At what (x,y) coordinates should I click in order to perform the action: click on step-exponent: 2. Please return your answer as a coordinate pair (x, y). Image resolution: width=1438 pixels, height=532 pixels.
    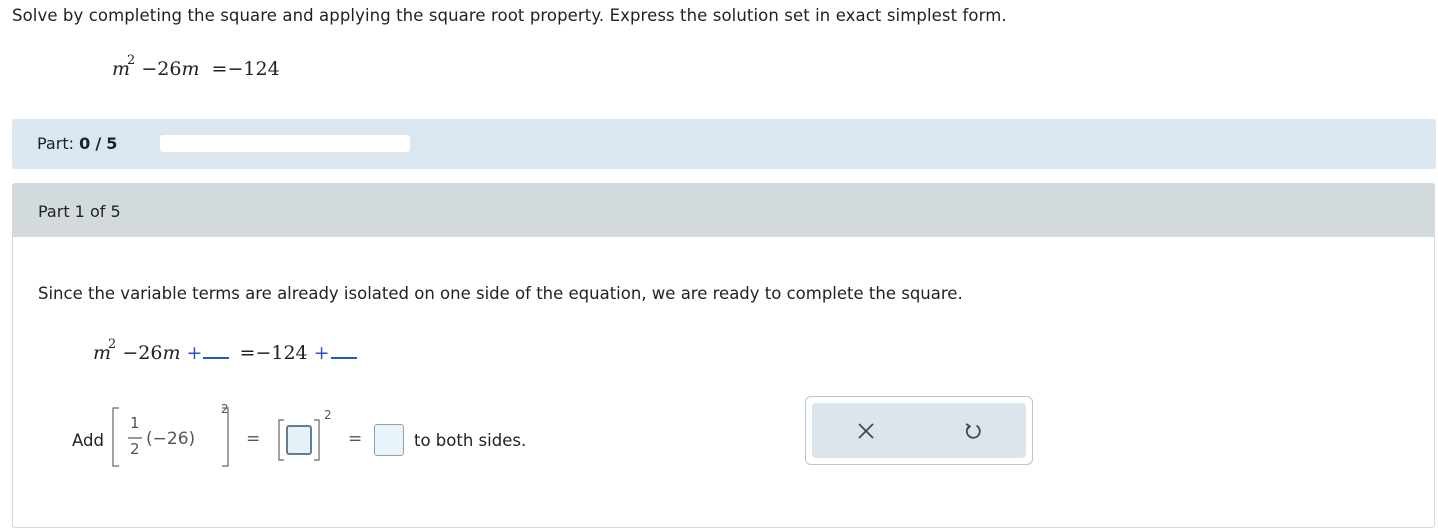
    Looking at the image, I should click on (112, 344).